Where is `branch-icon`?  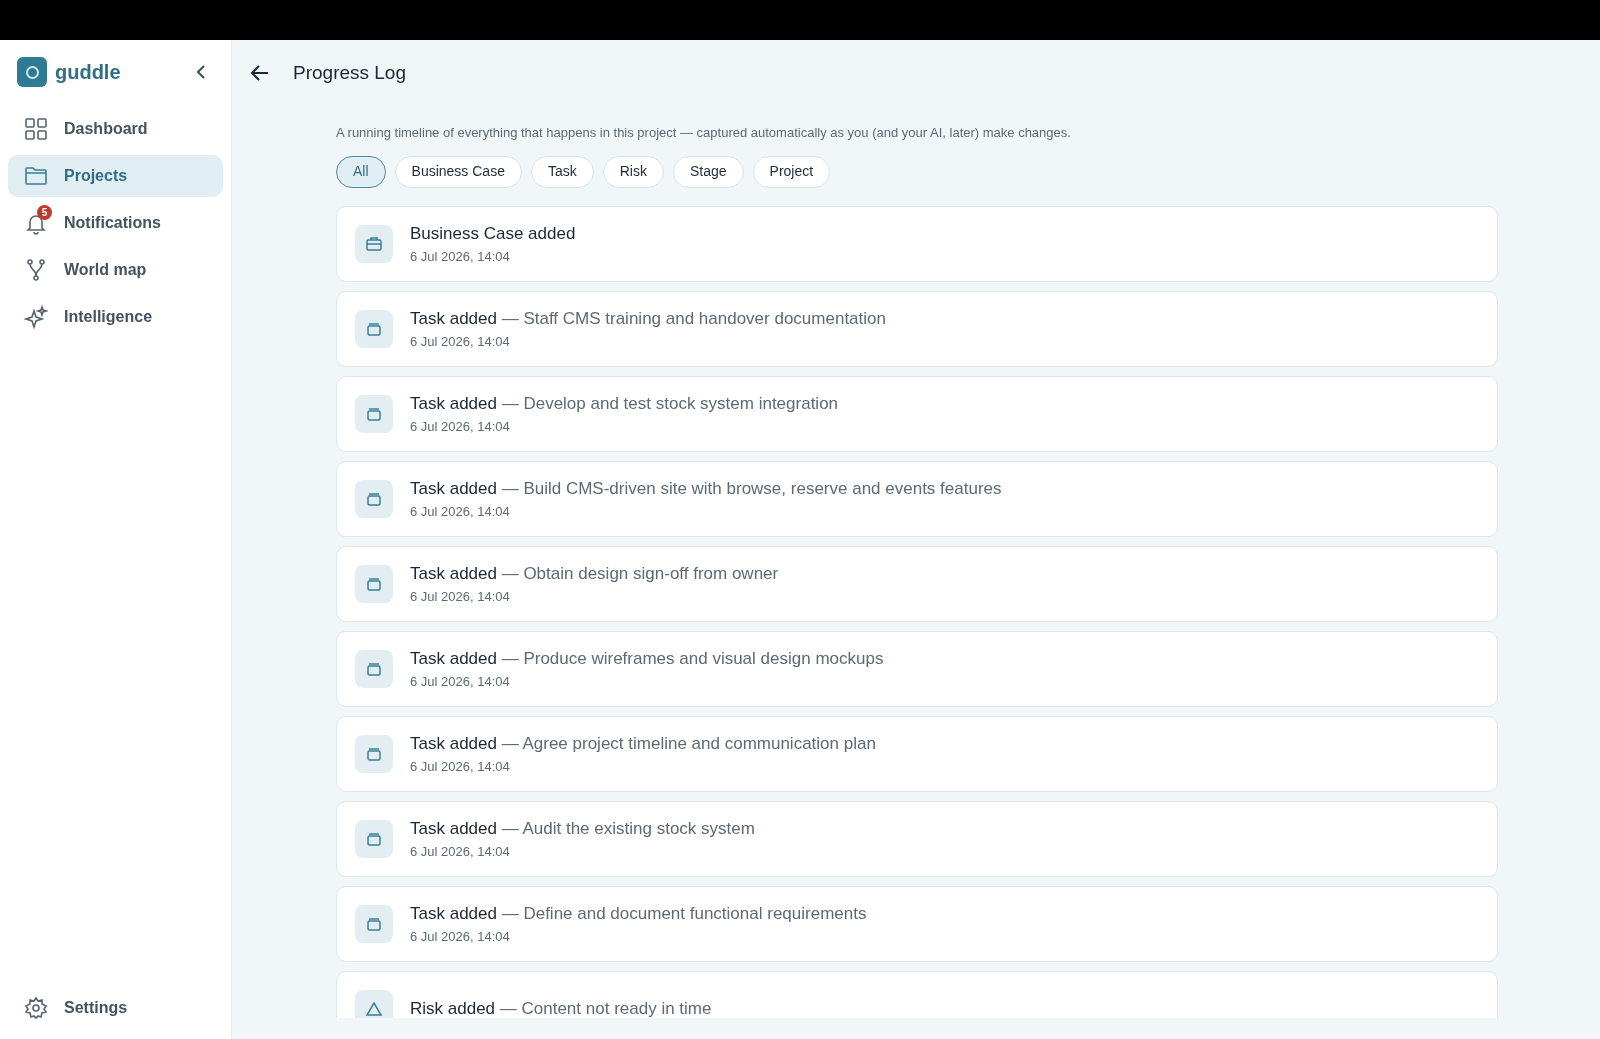 branch-icon is located at coordinates (36, 270).